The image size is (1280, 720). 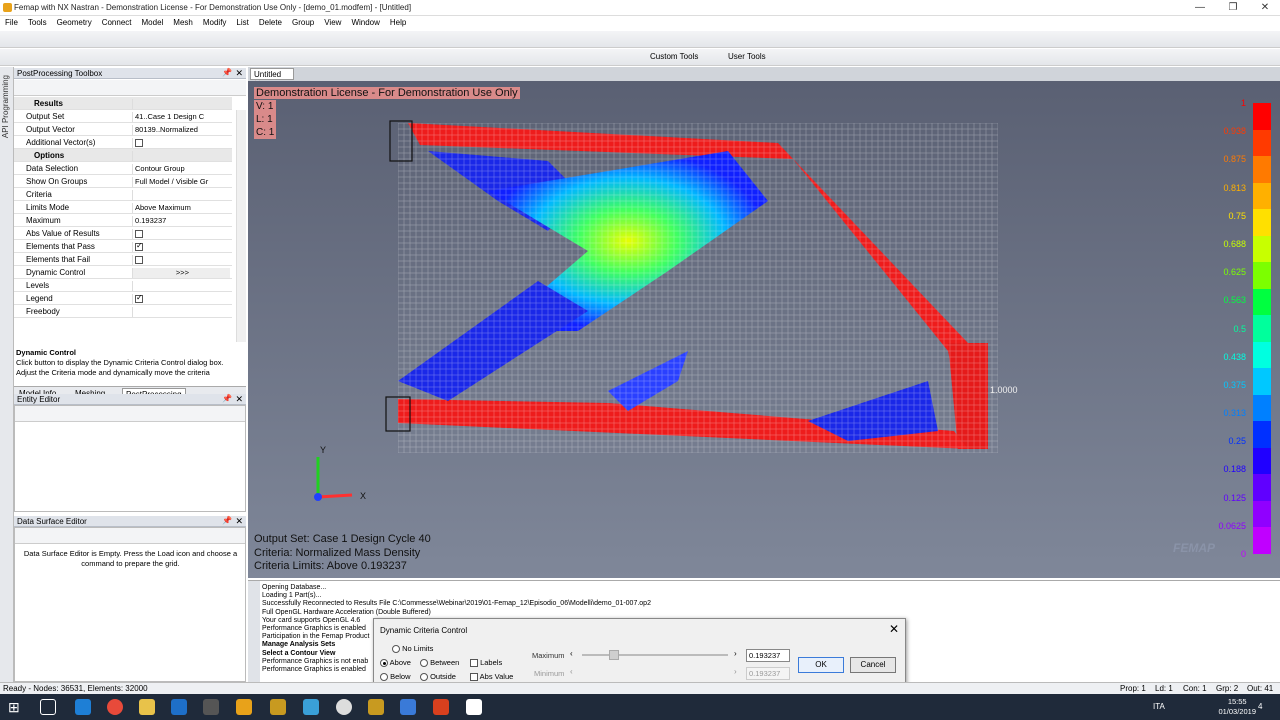 I want to click on maximum-slider: ‹ ›, so click(x=655, y=655).